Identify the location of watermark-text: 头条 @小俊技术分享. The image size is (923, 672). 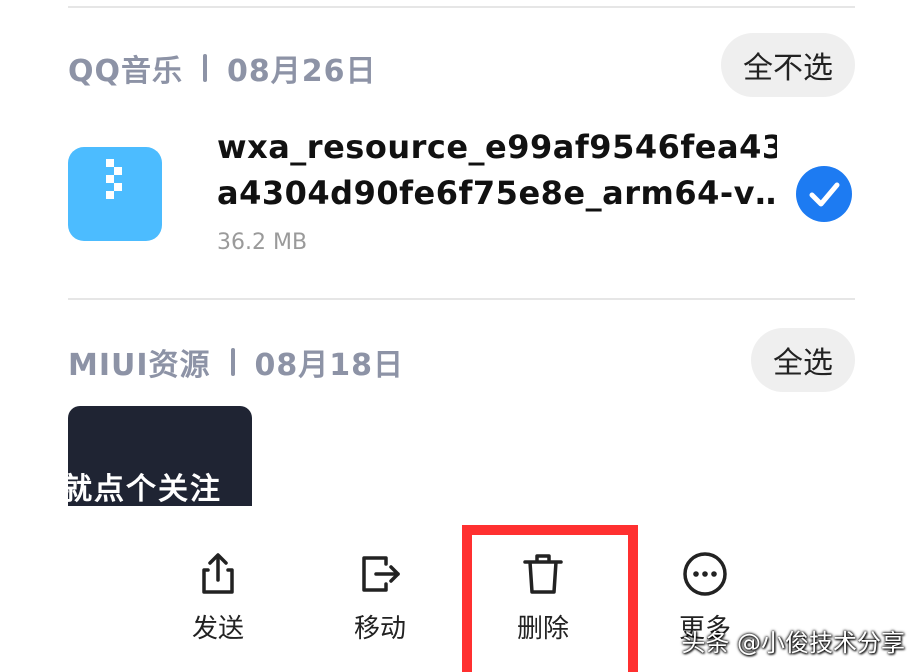
(793, 643).